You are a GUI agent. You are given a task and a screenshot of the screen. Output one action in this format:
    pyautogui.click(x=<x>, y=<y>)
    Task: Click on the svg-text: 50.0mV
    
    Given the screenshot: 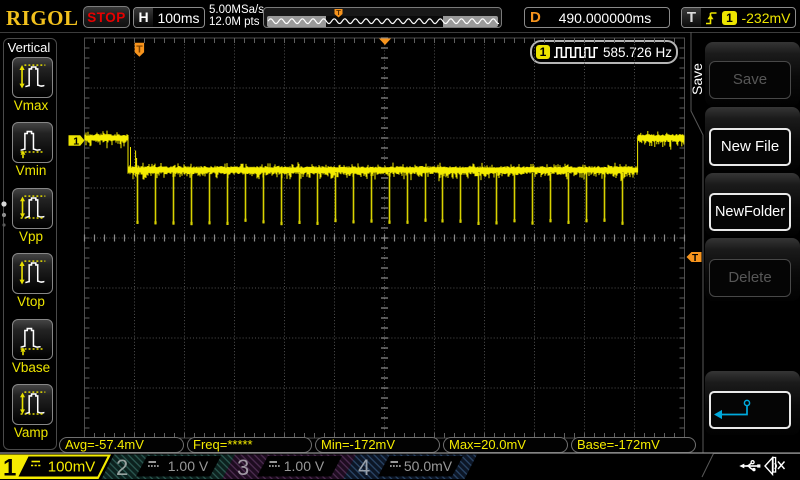 What is the action you would take?
    pyautogui.click(x=428, y=466)
    